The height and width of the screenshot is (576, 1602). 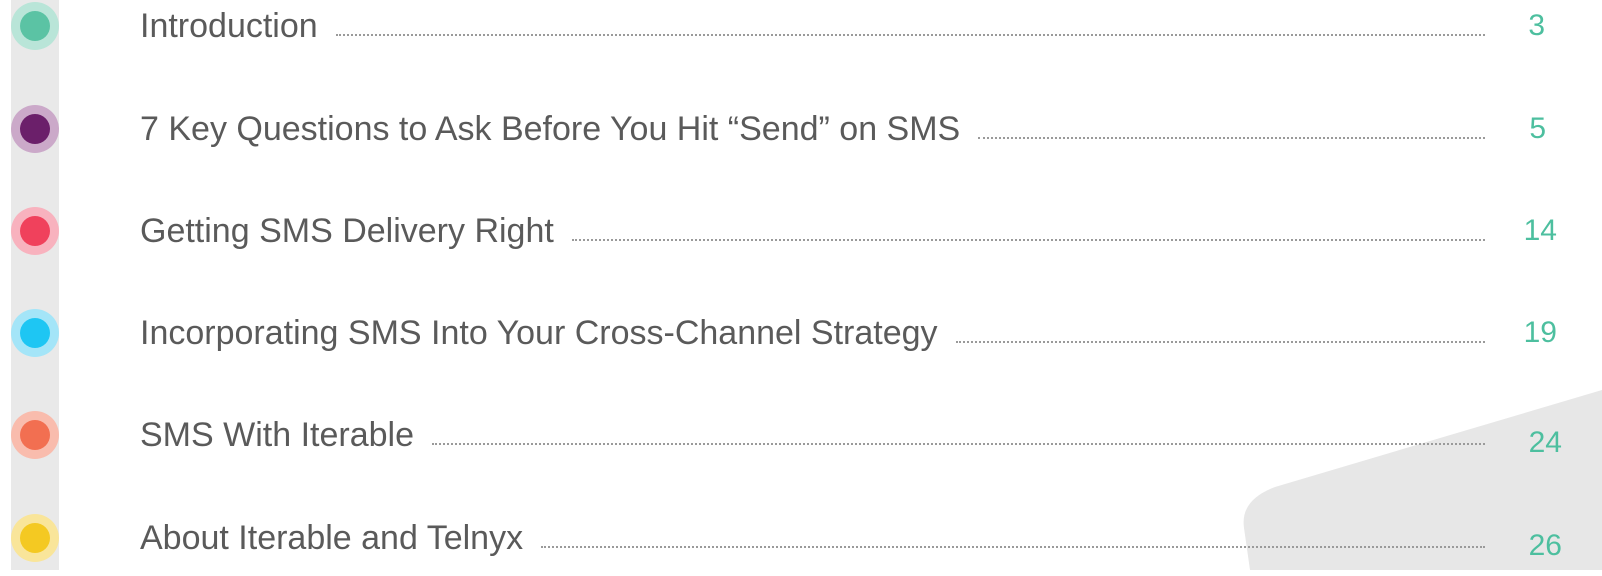 I want to click on toc-page-number: 26, so click(x=1545, y=545).